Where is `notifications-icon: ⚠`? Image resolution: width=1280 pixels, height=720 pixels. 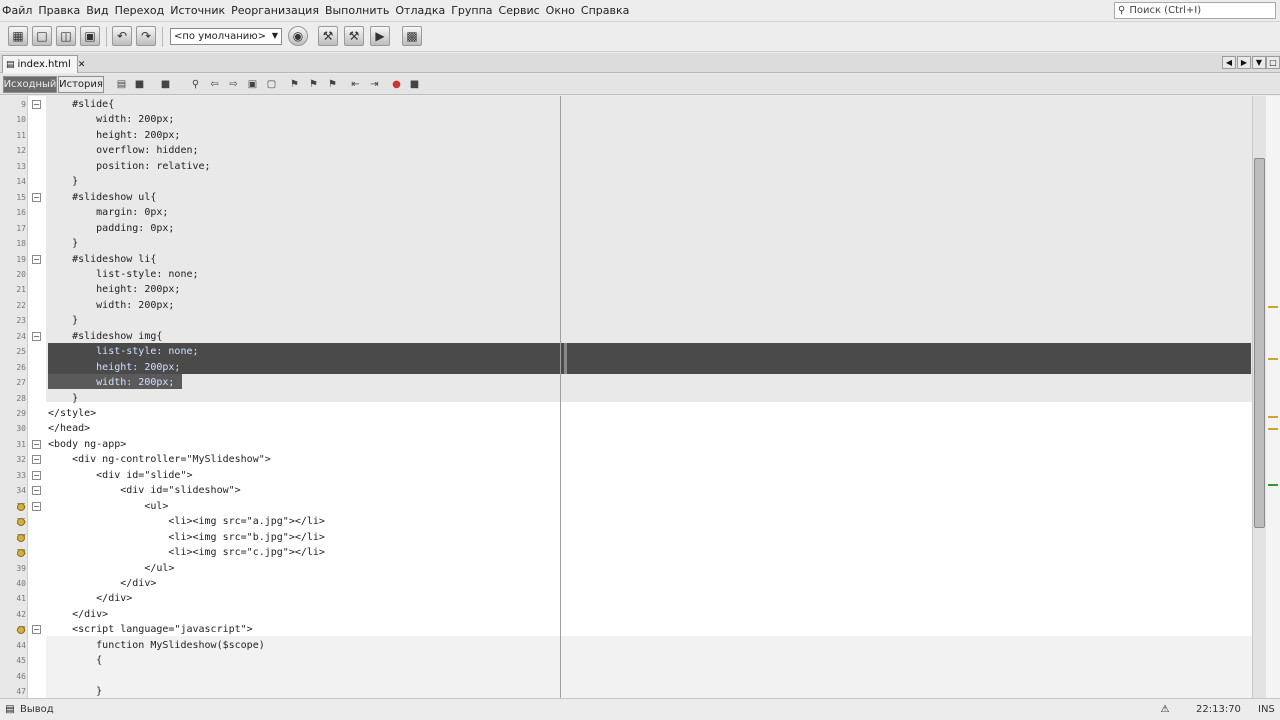
notifications-icon: ⚠ is located at coordinates (1165, 709).